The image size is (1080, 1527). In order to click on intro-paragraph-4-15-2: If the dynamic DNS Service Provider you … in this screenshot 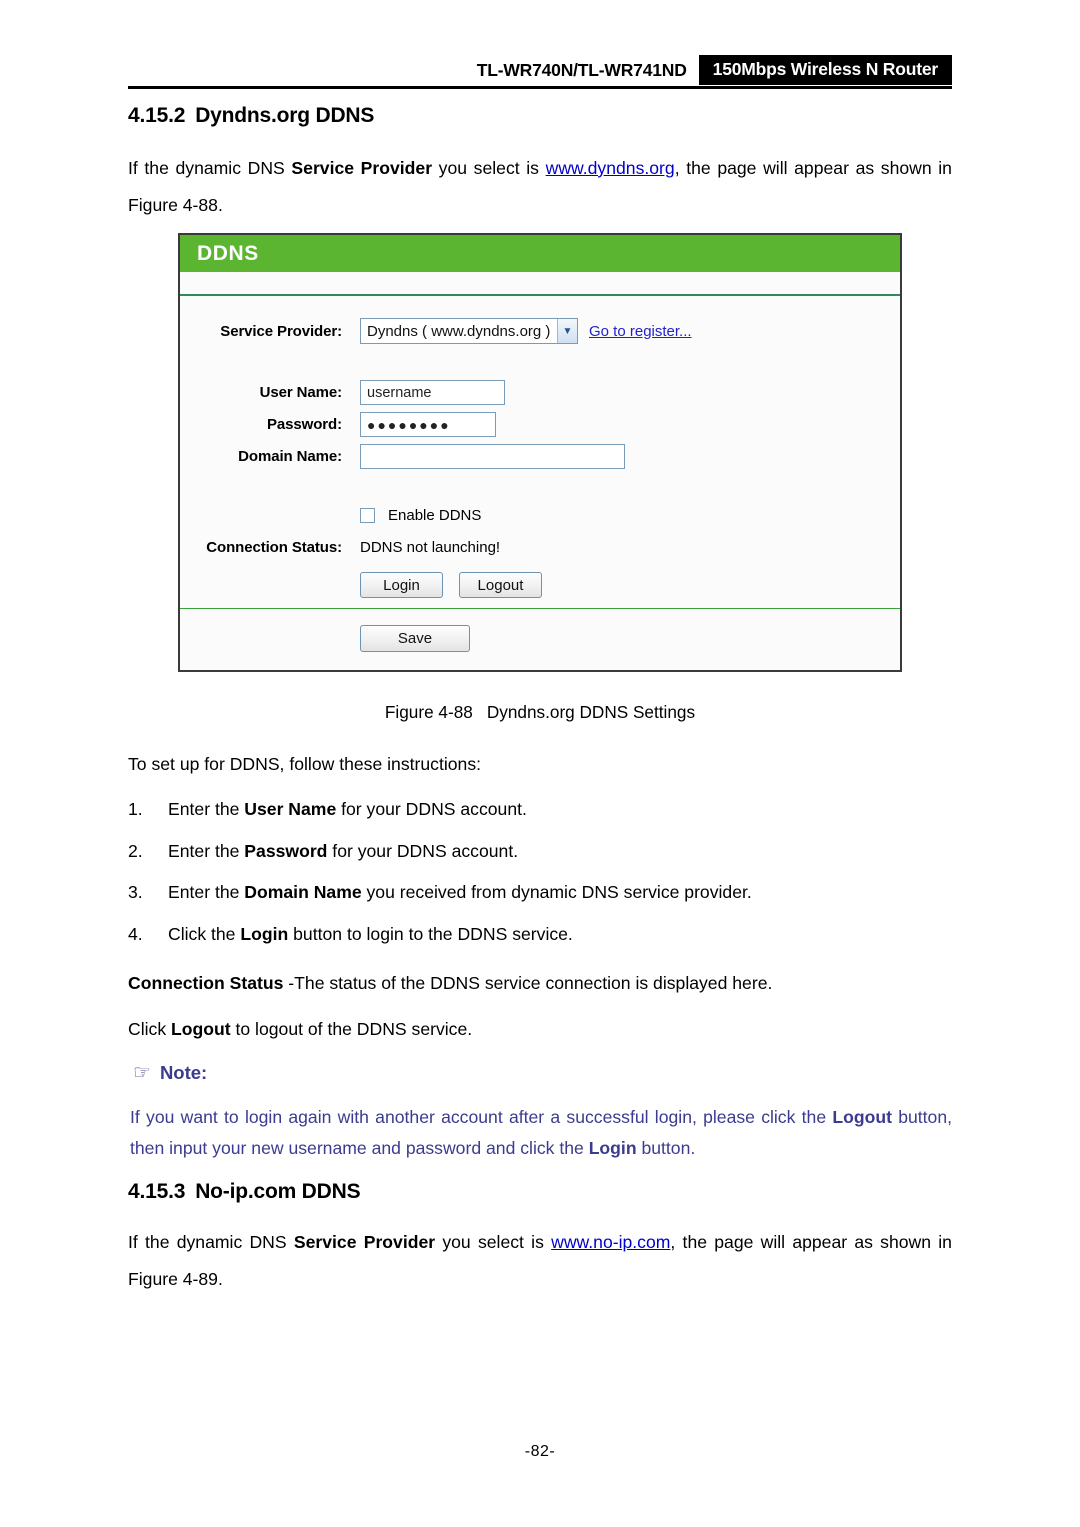, I will do `click(540, 187)`.